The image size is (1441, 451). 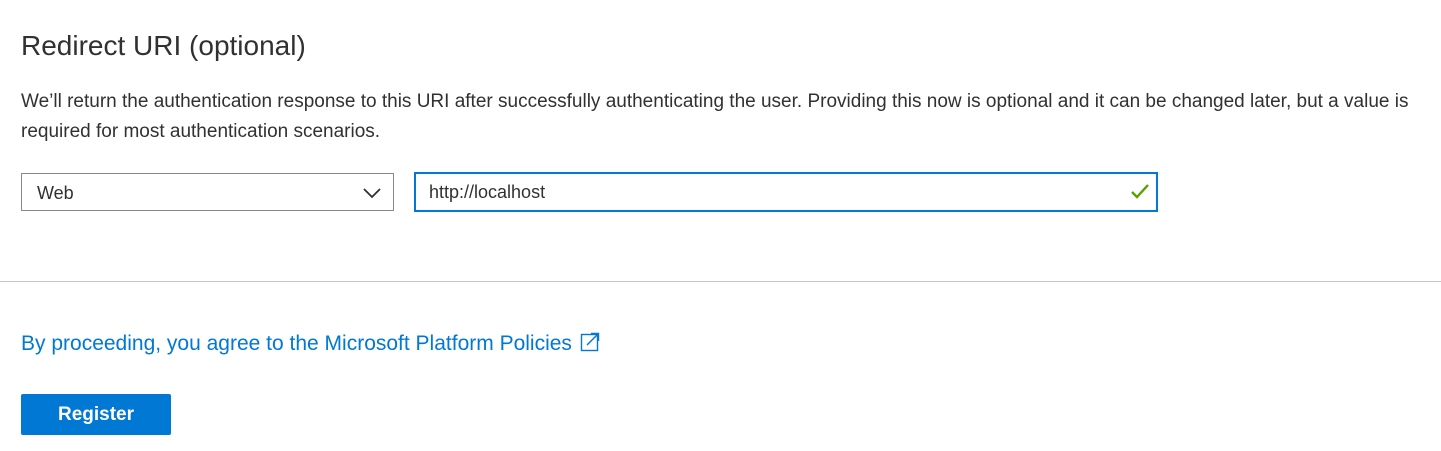 What do you see at coordinates (207, 192) in the screenshot?
I see `platform-select: Web` at bounding box center [207, 192].